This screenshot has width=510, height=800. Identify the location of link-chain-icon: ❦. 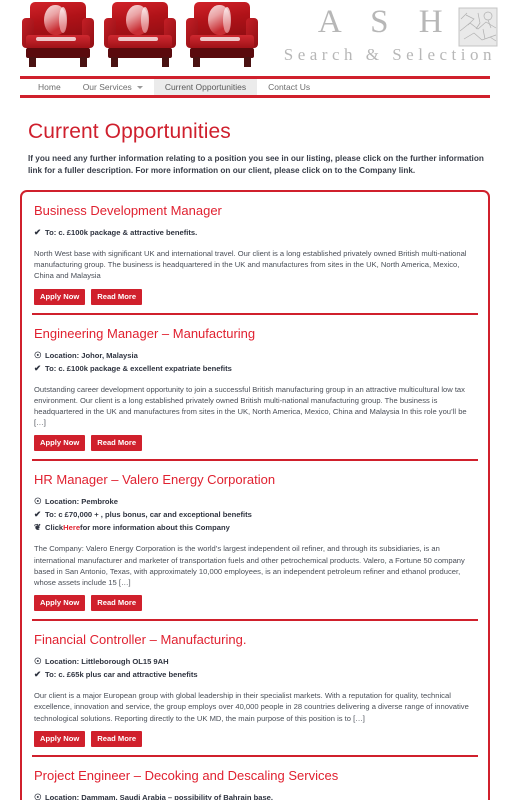
(38, 527).